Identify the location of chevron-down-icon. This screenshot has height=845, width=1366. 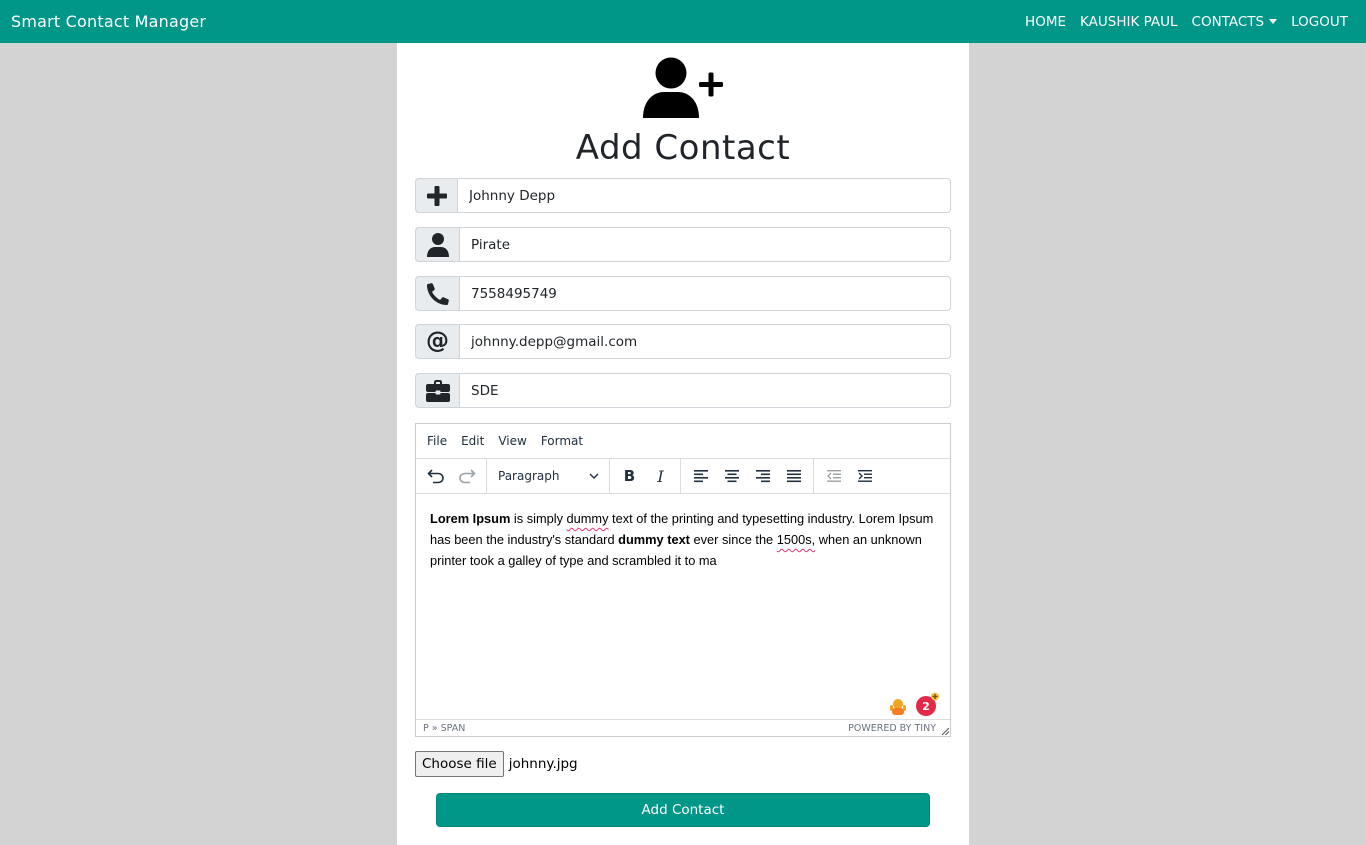
(594, 476).